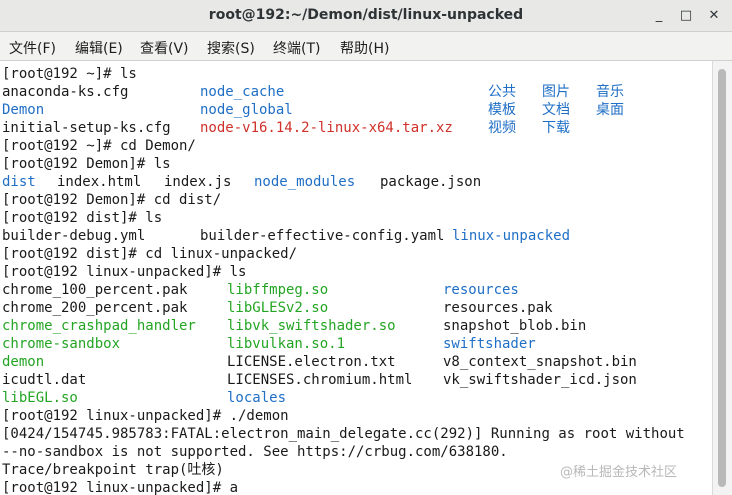 This screenshot has height=495, width=732. What do you see at coordinates (74, 236) in the screenshot?
I see `terminal-text: builder-debug.yml` at bounding box center [74, 236].